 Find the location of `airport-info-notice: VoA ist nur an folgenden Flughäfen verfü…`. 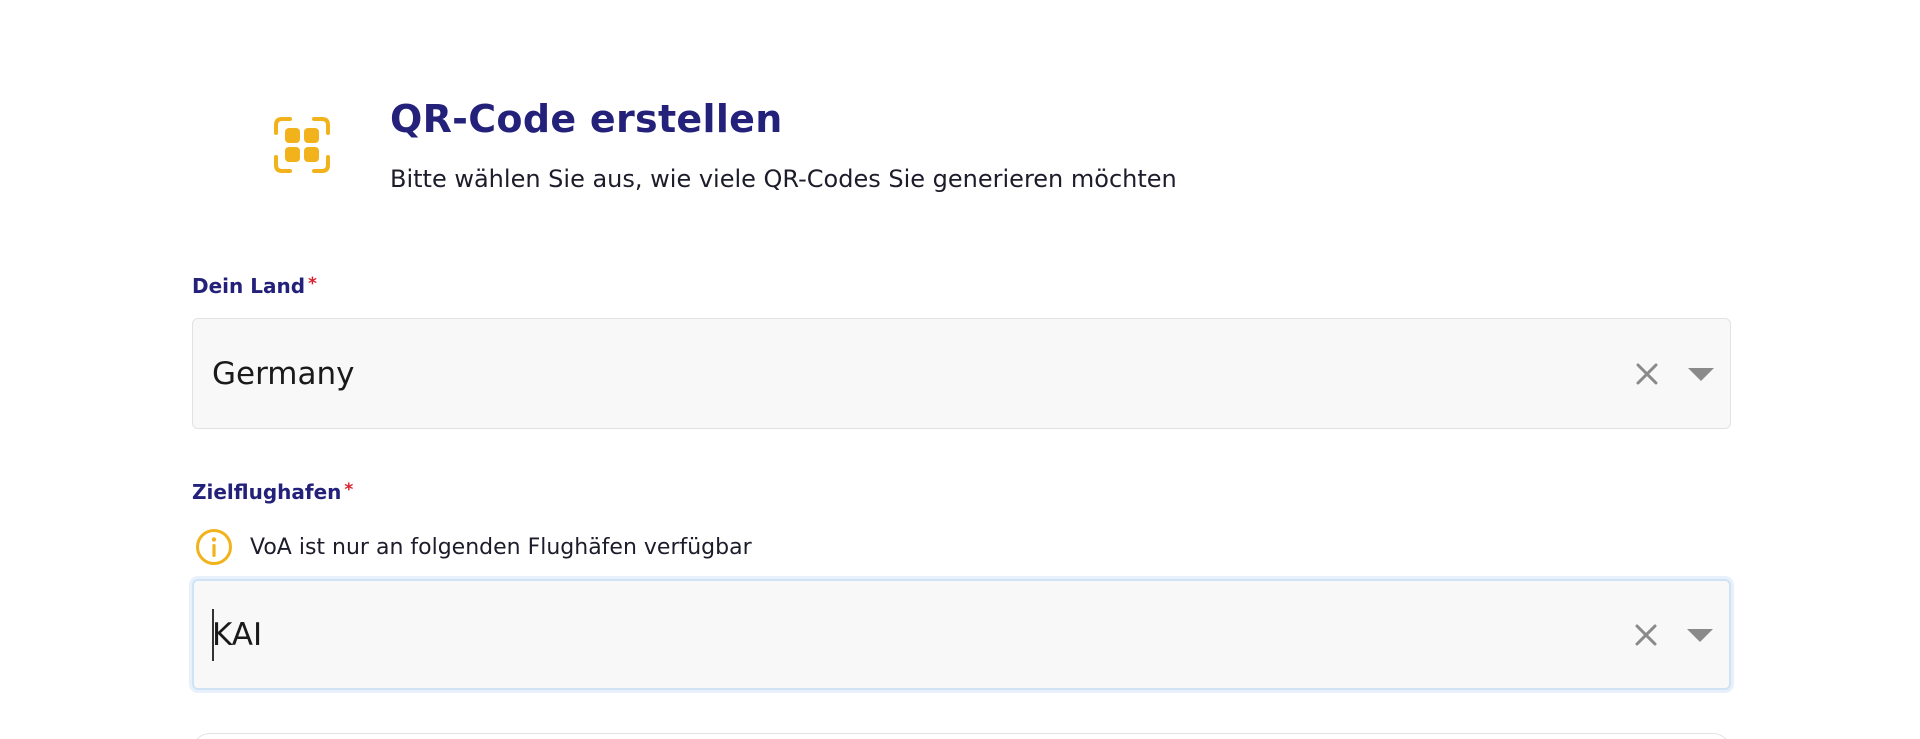

airport-info-notice: VoA ist nur an folgenden Flughäfen verfü… is located at coordinates (473, 547).